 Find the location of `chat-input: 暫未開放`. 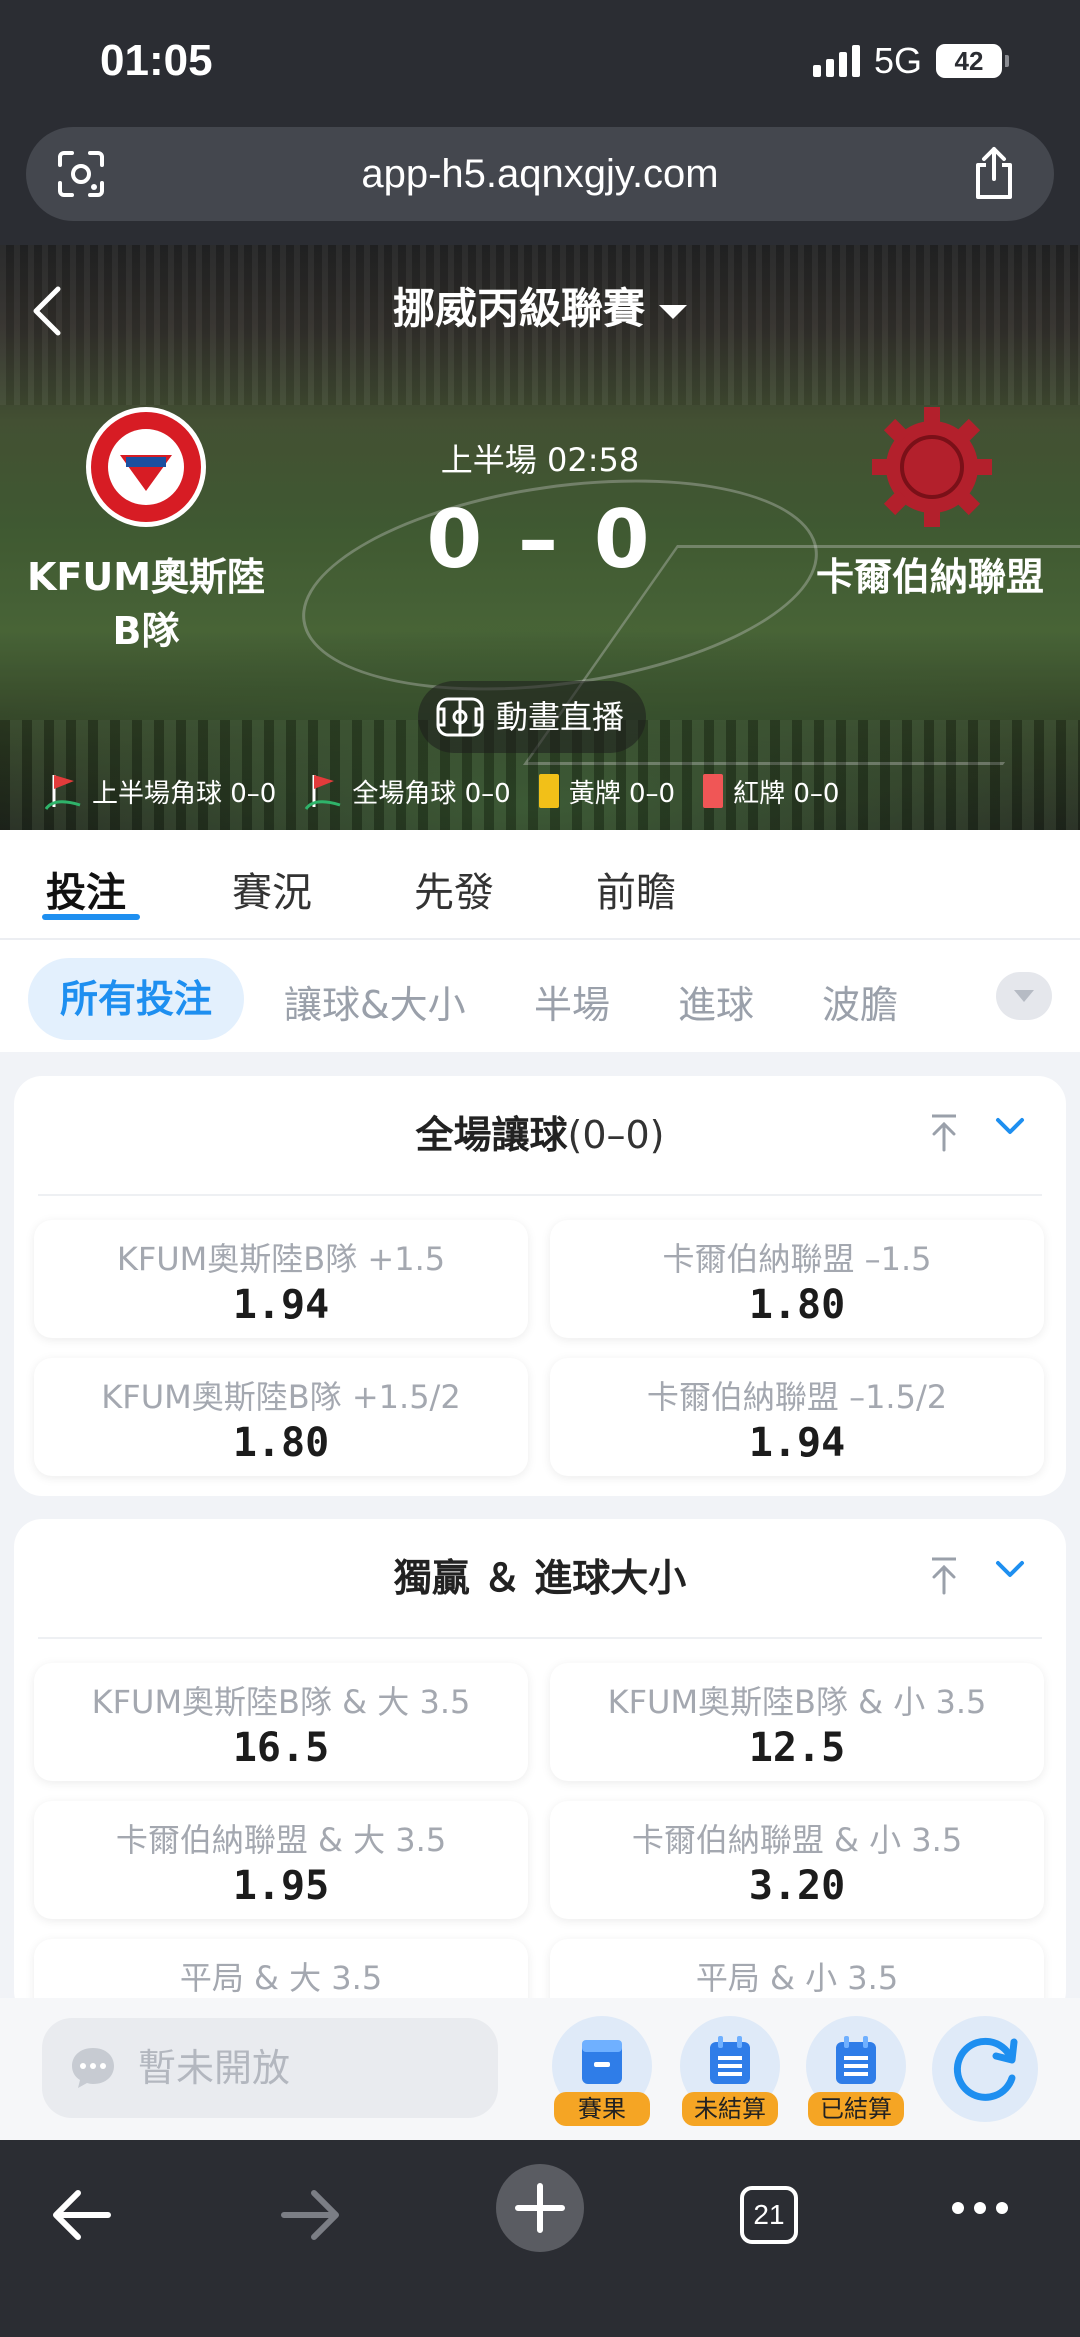

chat-input: 暫未開放 is located at coordinates (270, 2068).